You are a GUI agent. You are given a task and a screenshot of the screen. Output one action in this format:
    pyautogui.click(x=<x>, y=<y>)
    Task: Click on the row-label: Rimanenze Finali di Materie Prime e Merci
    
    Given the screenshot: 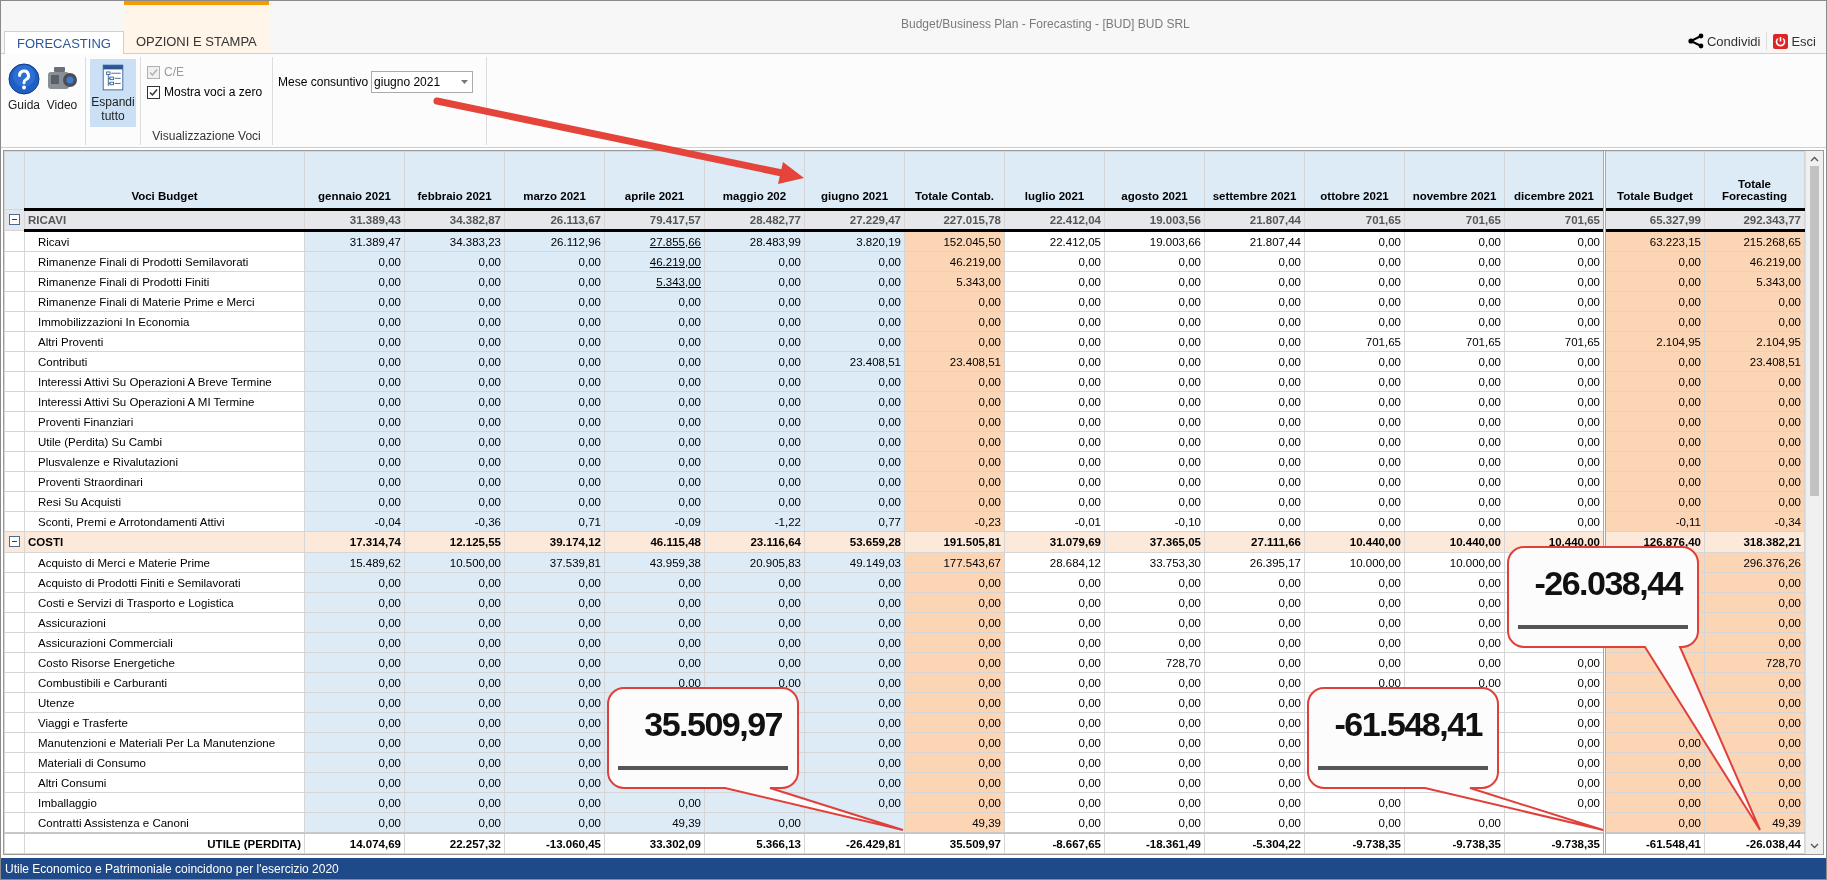 What is the action you would take?
    pyautogui.click(x=164, y=301)
    